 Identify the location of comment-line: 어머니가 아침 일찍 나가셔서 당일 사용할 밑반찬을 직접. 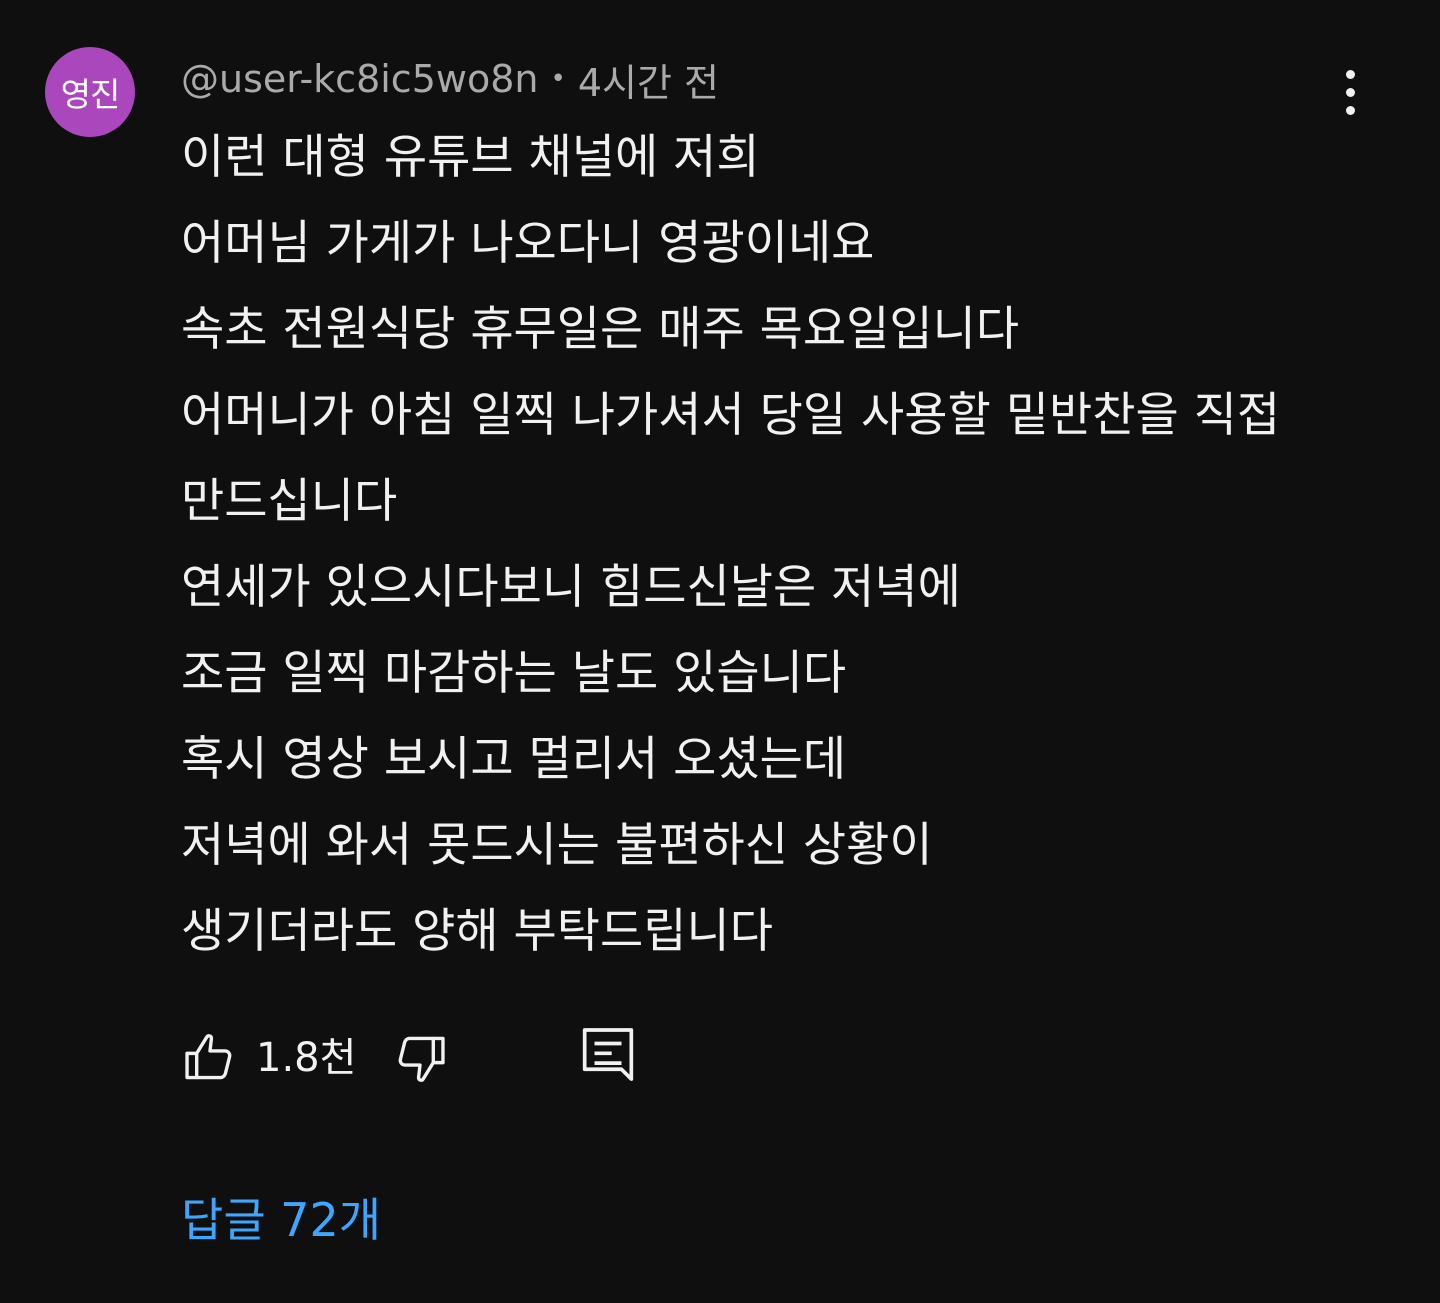
(731, 415).